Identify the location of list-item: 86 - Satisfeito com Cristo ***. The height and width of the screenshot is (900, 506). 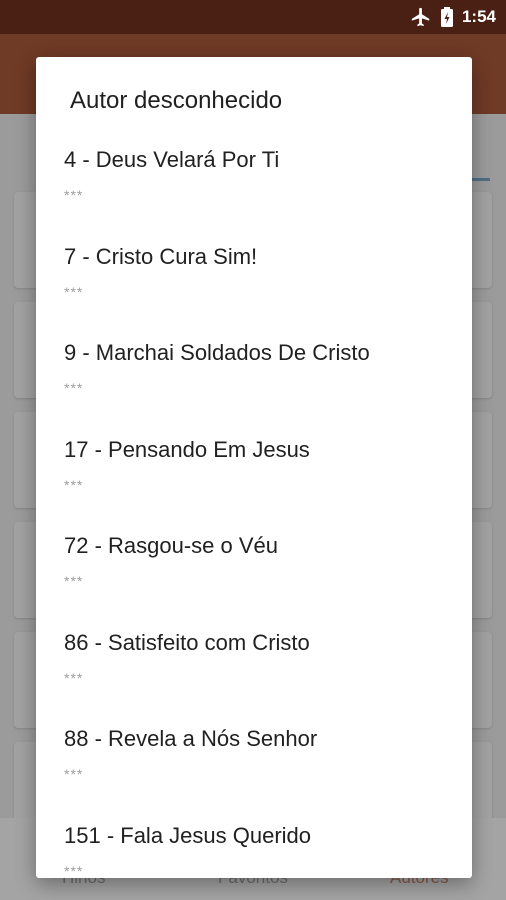
(254, 674).